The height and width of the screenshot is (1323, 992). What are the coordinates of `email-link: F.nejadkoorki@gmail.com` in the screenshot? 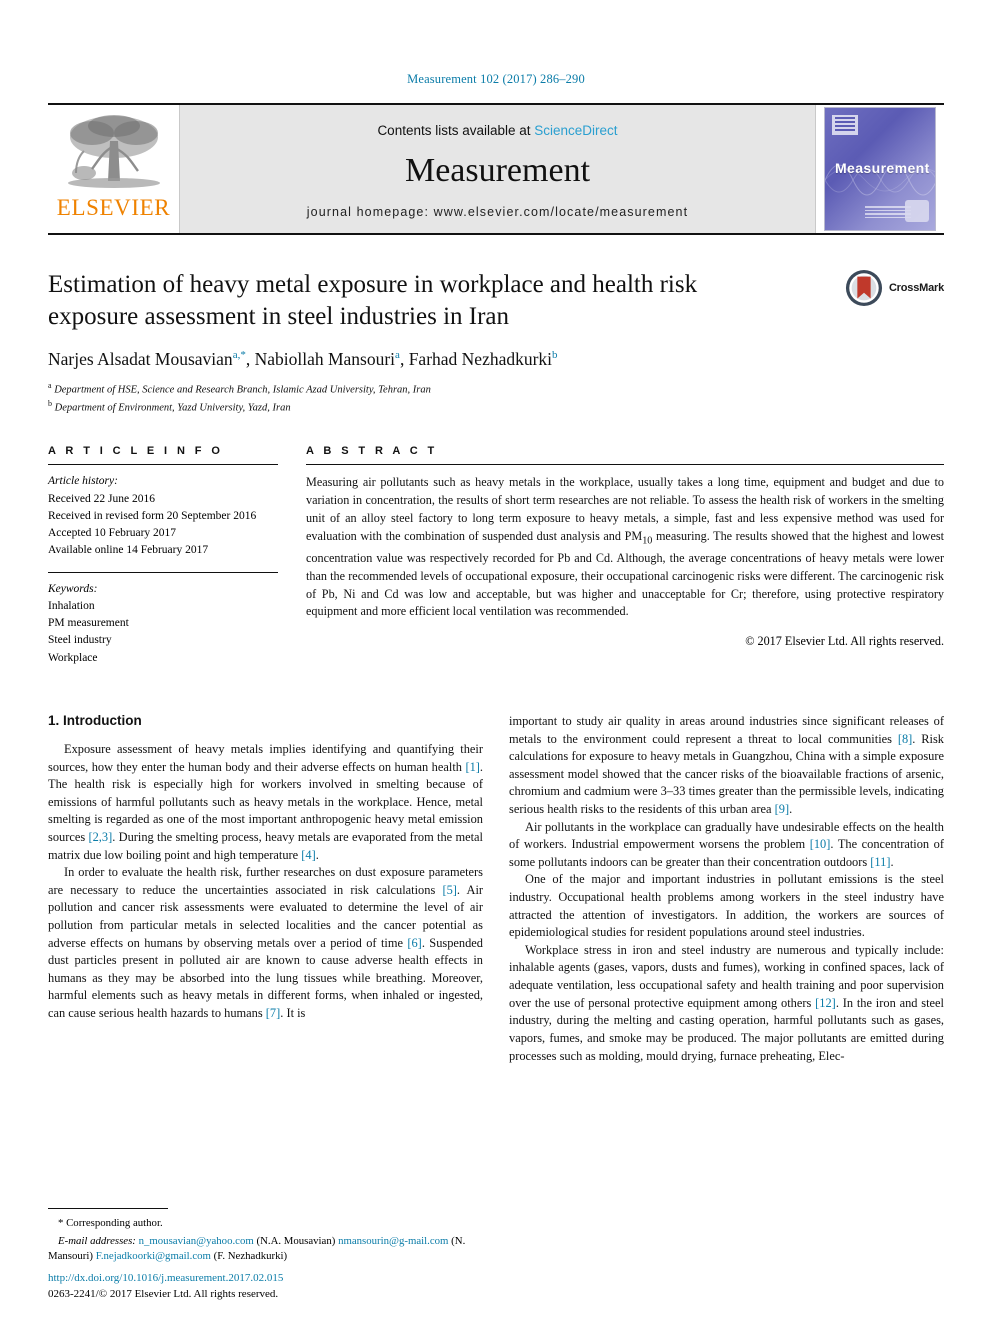 It's located at (153, 1256).